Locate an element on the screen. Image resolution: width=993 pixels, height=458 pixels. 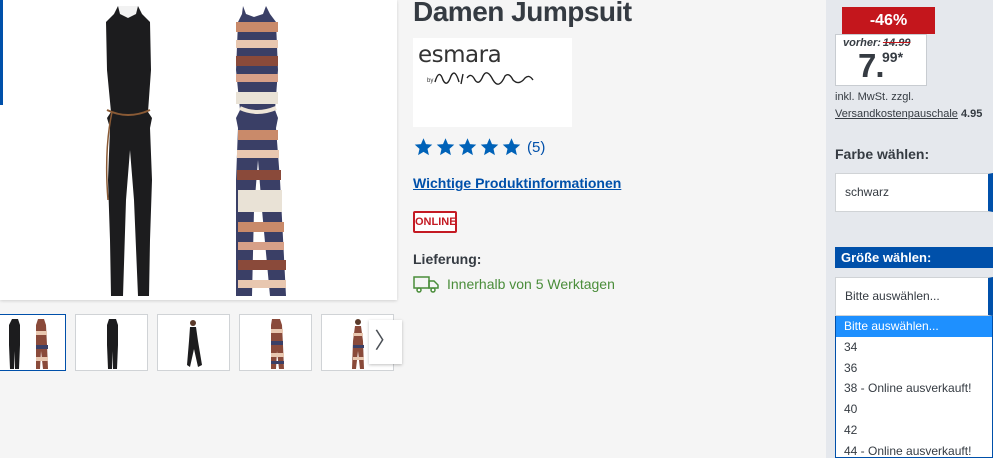
delivery-info: Innerhalb von 5 Werktagen is located at coordinates (514, 284).